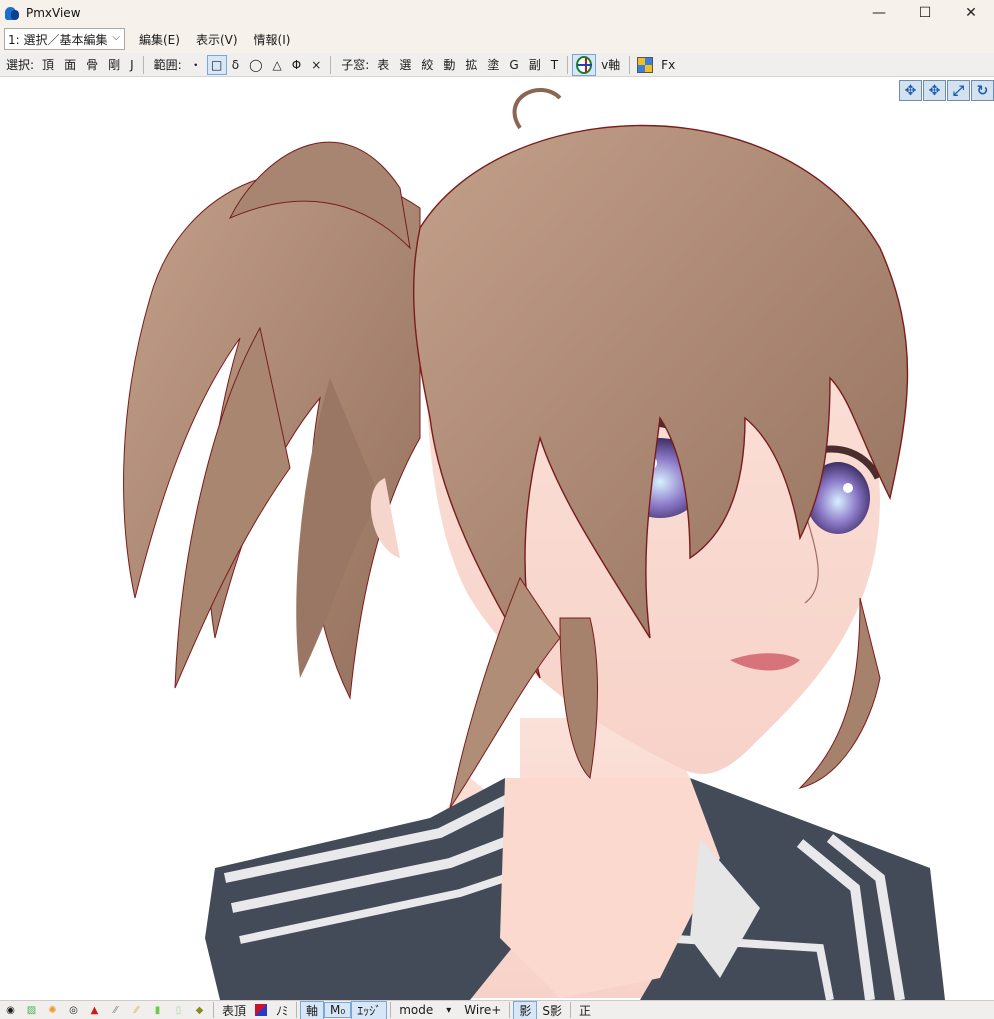 Image resolution: width=994 pixels, height=1019 pixels. What do you see at coordinates (482, 1010) in the screenshot?
I see `wire-toggle: Wire+` at bounding box center [482, 1010].